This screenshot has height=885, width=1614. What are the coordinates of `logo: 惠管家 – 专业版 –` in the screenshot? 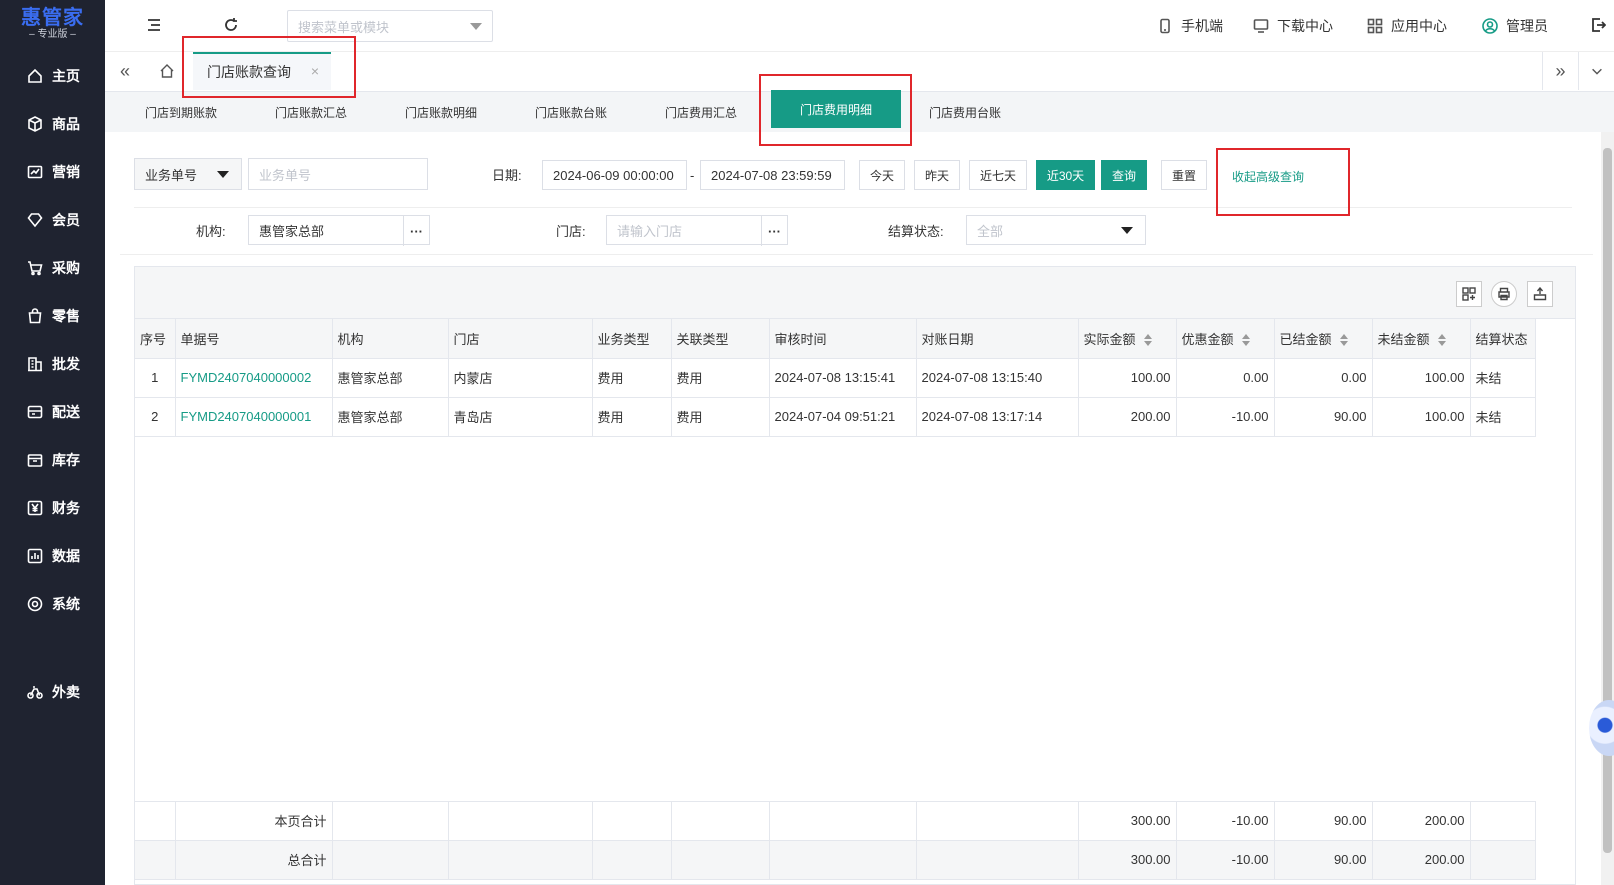 It's located at (52, 24).